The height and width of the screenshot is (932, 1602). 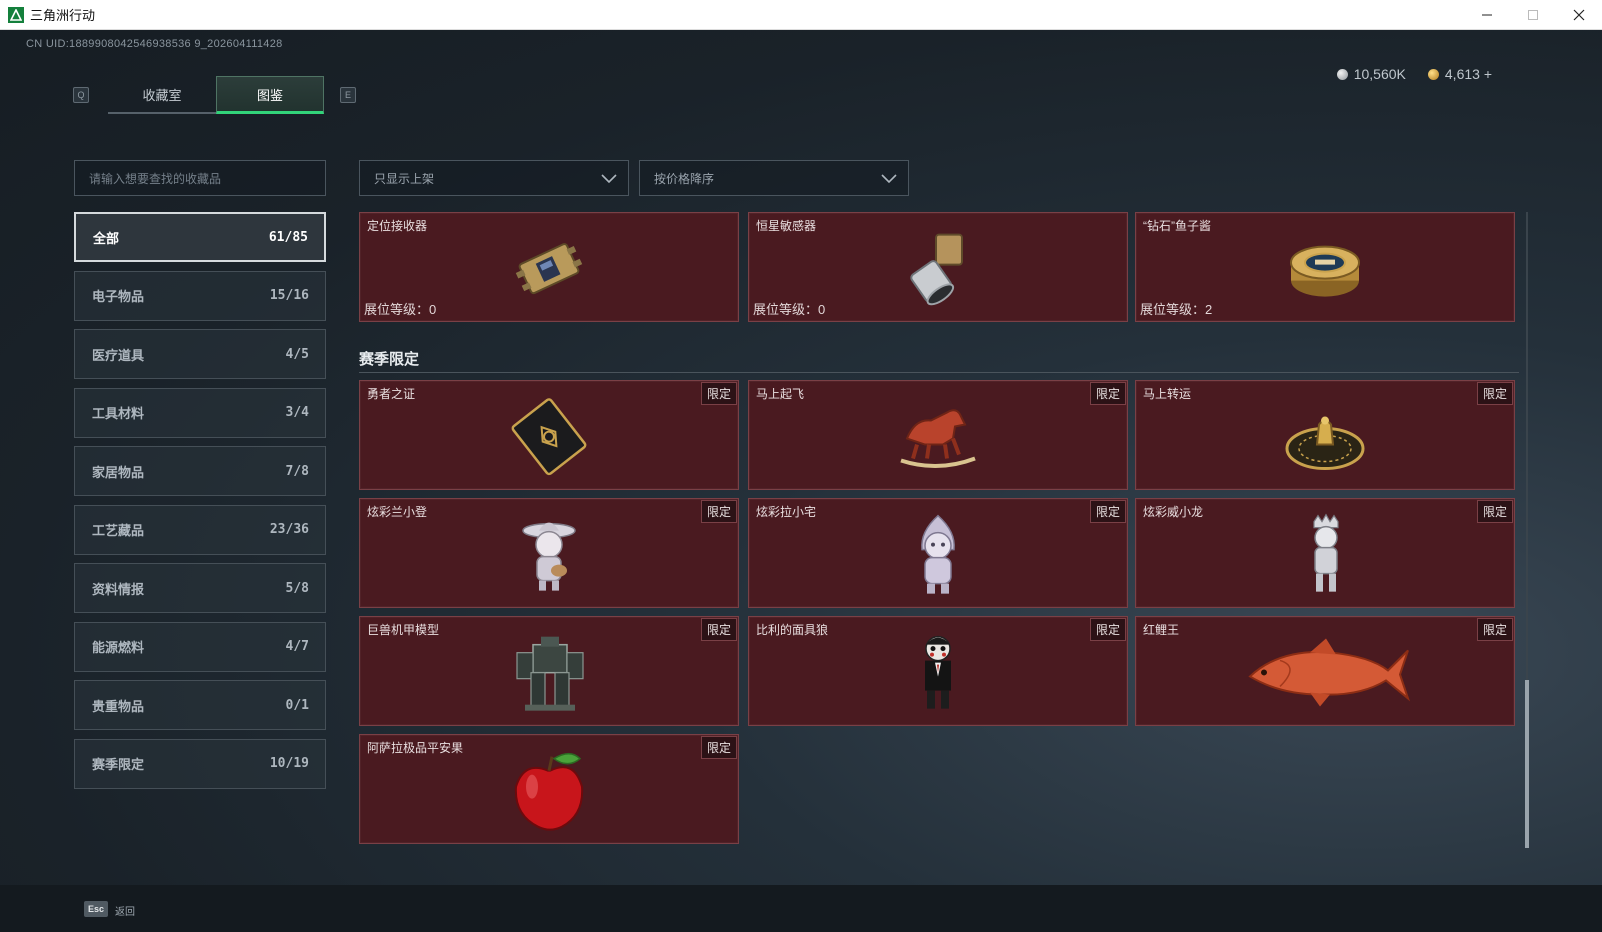 What do you see at coordinates (549, 791) in the screenshot?
I see `red-apple-icon` at bounding box center [549, 791].